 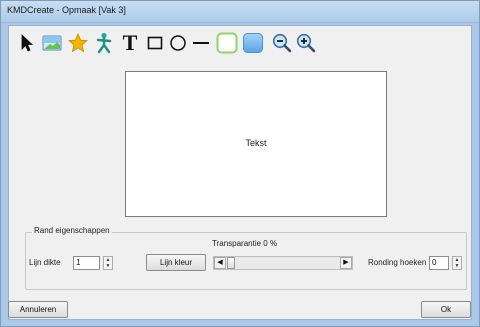 I want to click on zoom-in-icon, so click(x=306, y=43).